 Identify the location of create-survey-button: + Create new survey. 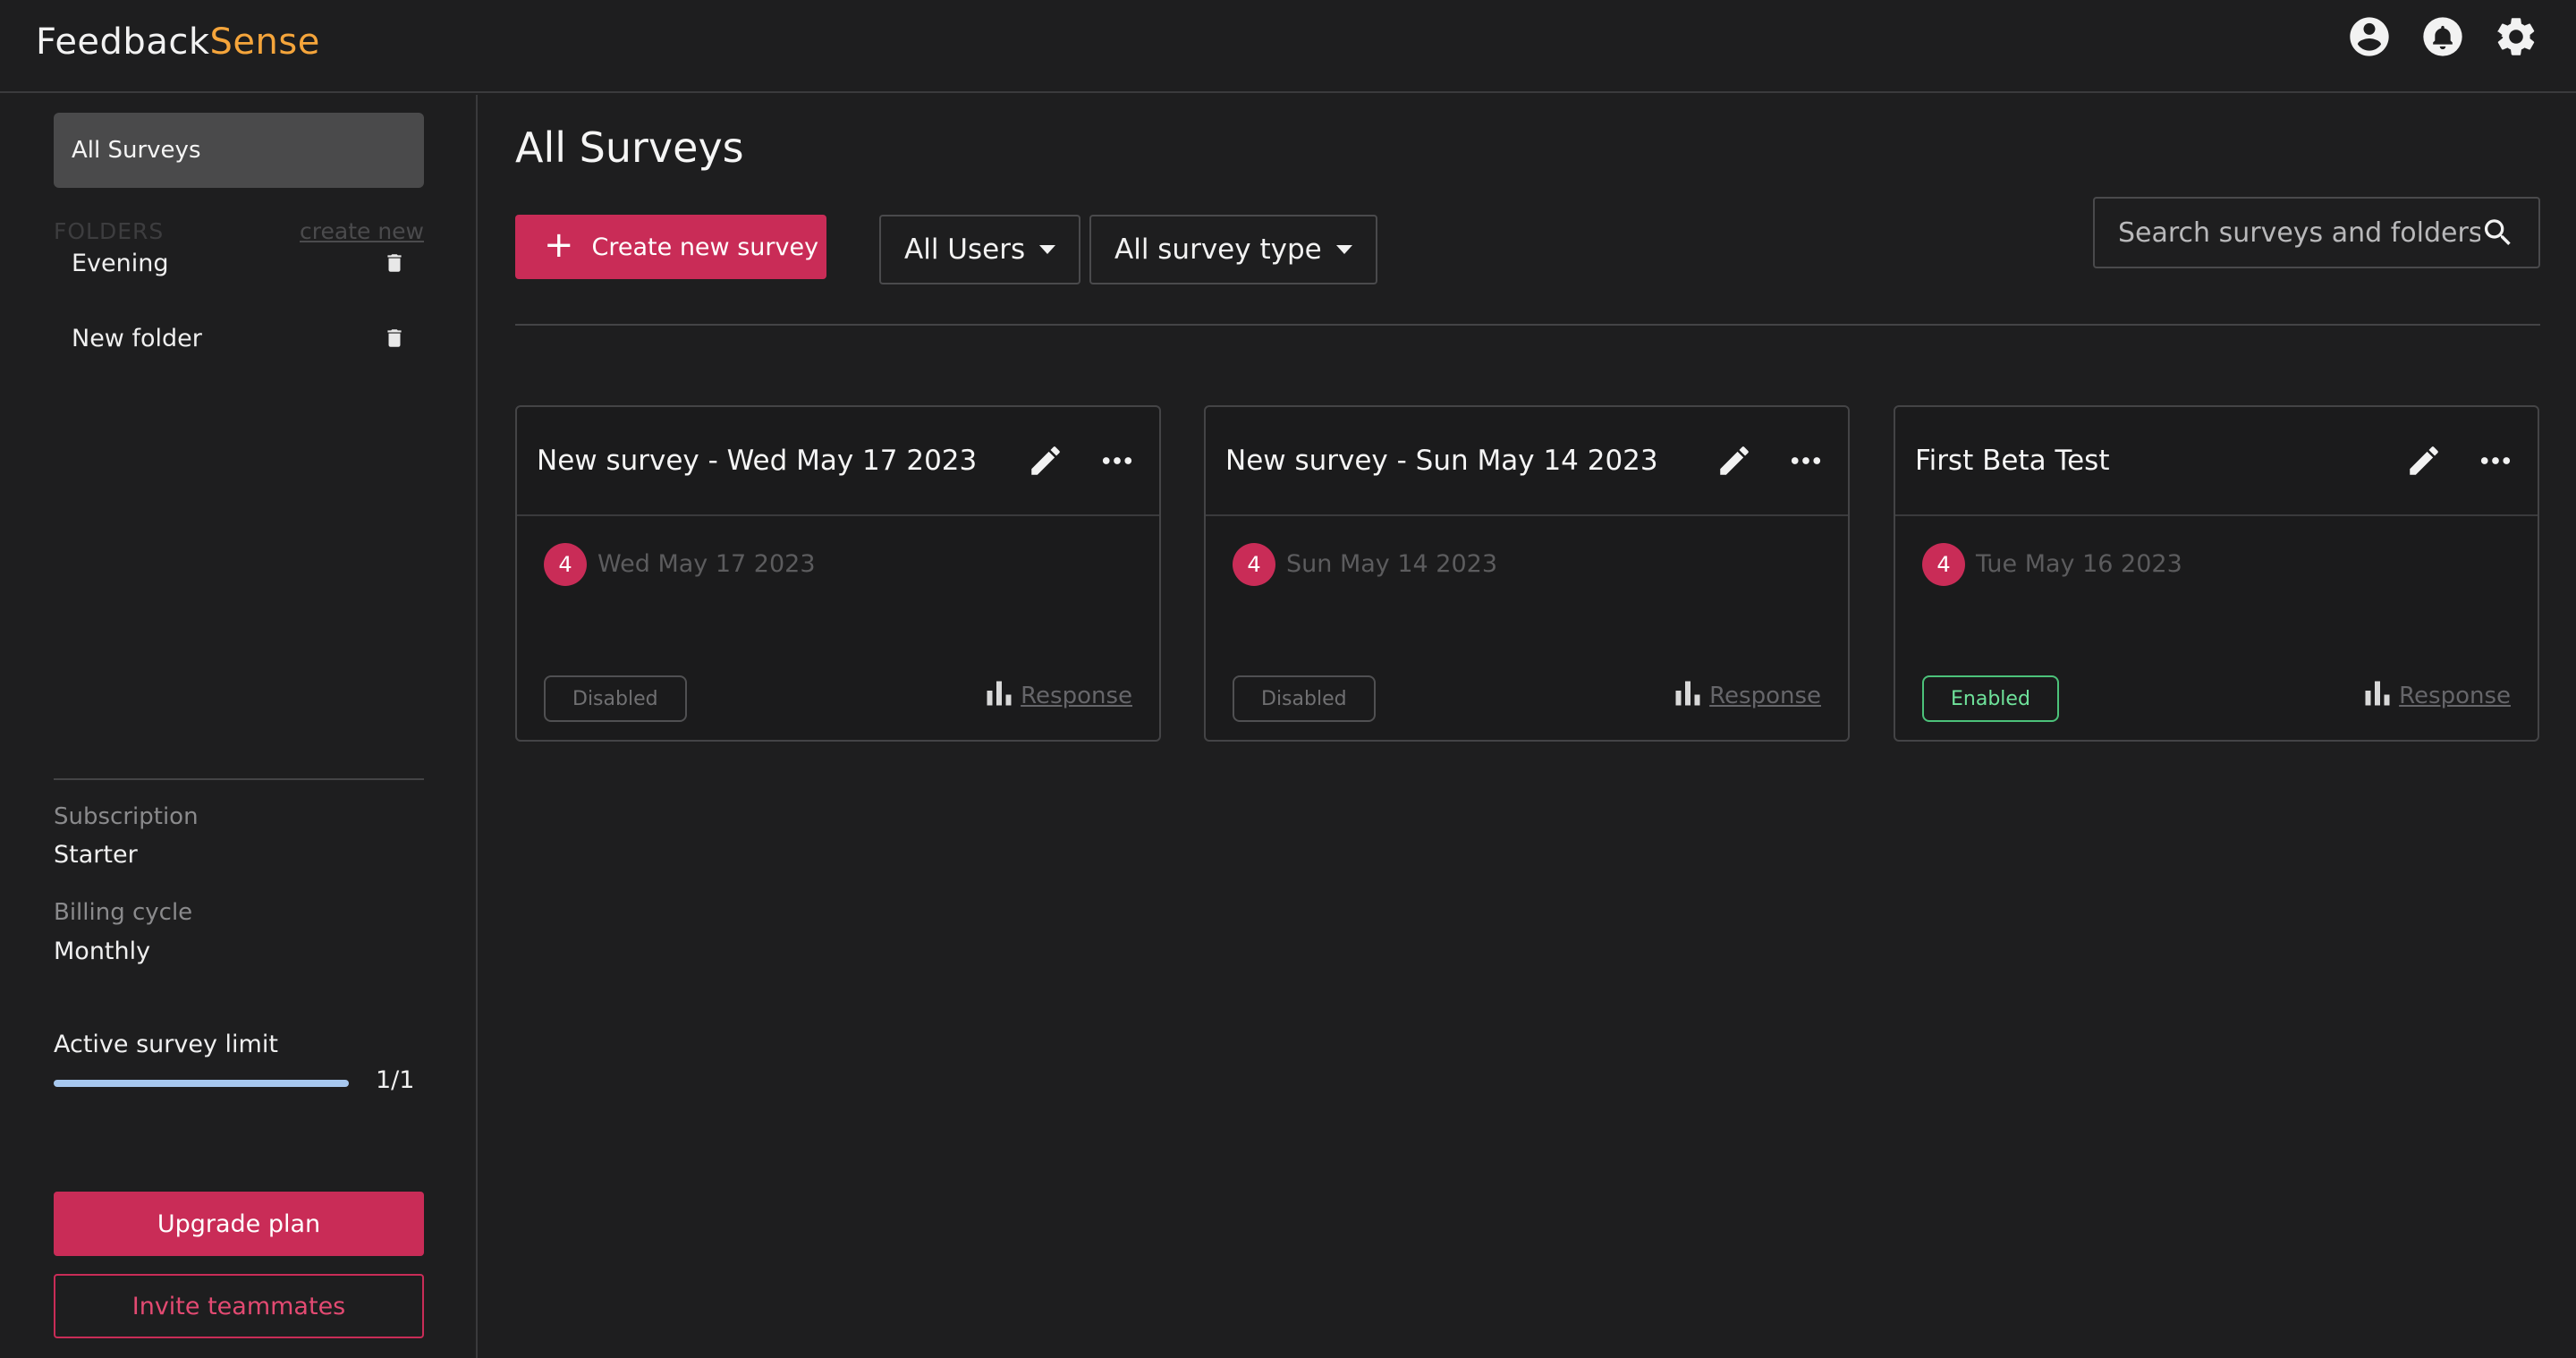
(670, 247).